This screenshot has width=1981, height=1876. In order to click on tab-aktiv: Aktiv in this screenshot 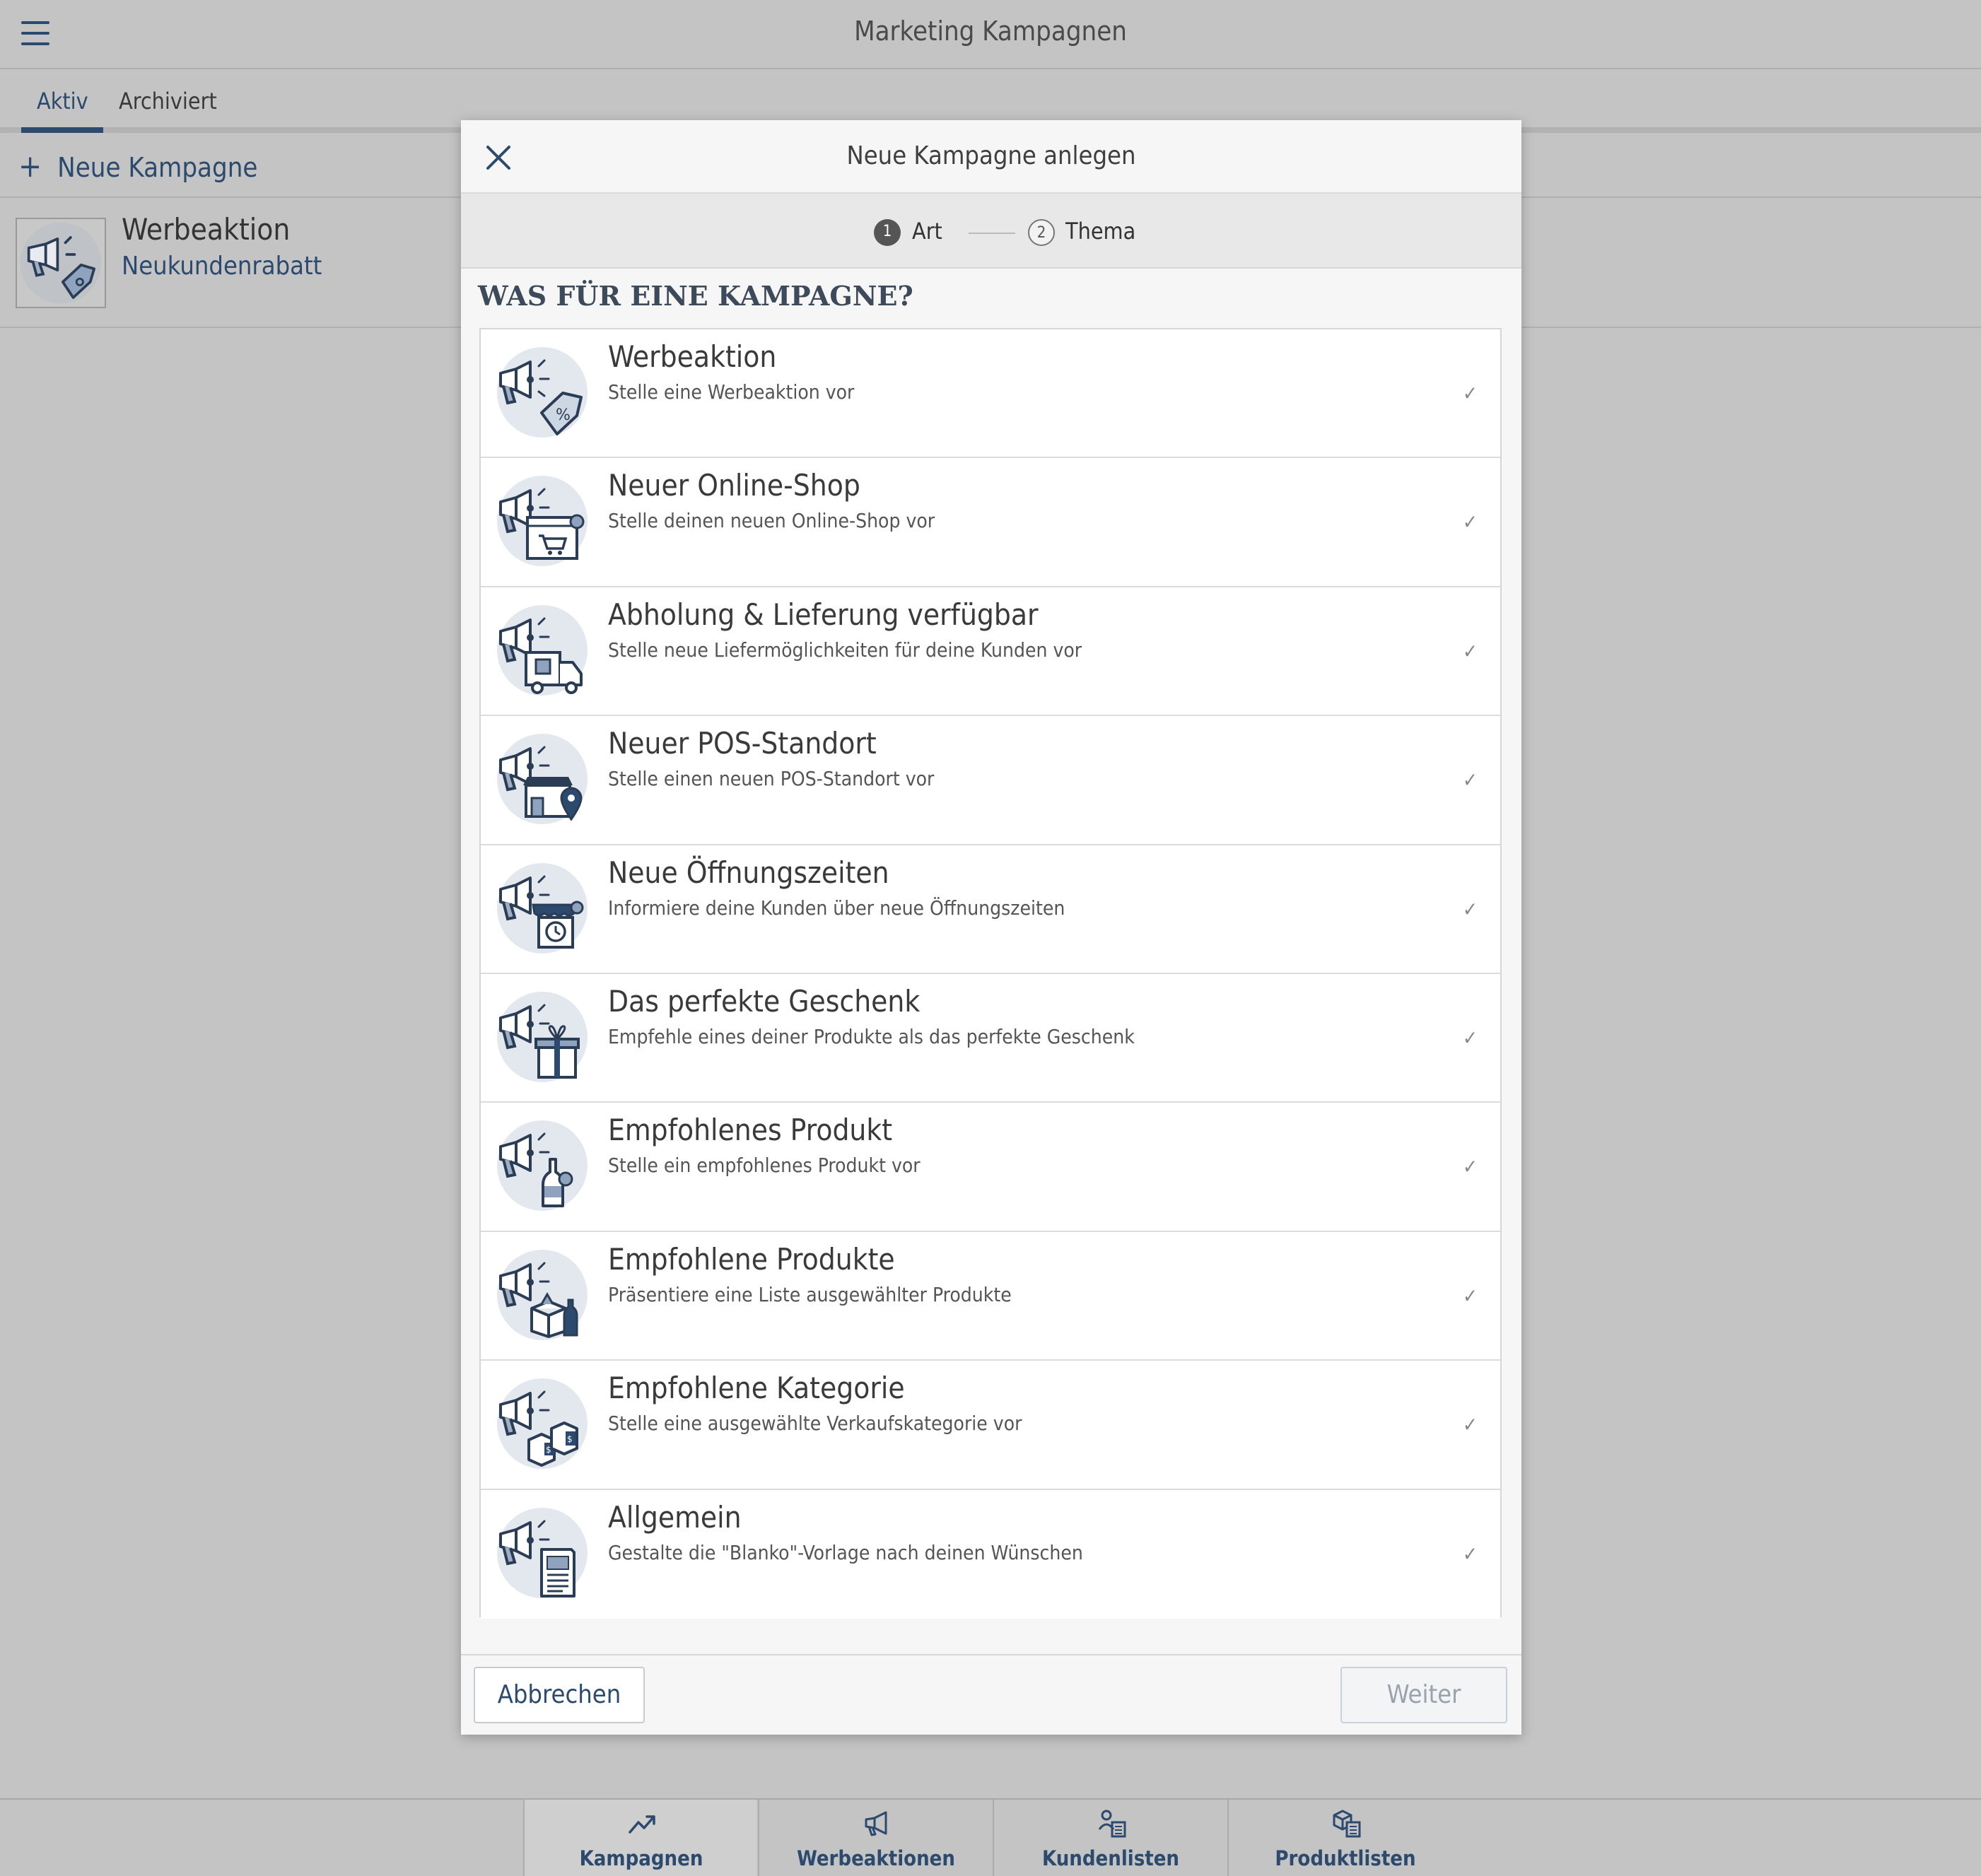, I will do `click(62, 111)`.